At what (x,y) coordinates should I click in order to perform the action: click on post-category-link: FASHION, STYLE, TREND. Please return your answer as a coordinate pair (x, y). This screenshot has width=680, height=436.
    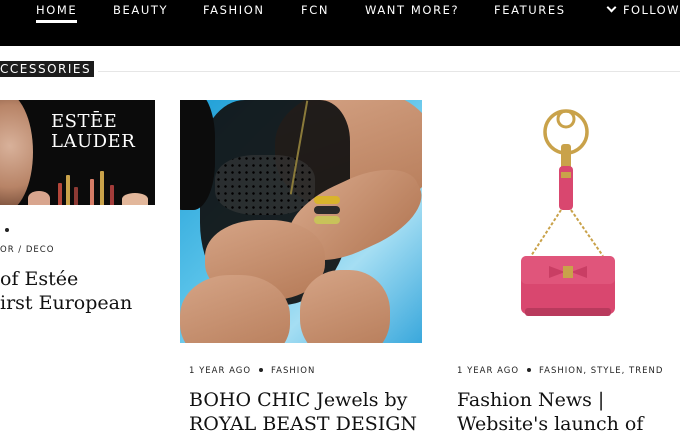
    Looking at the image, I should click on (601, 371).